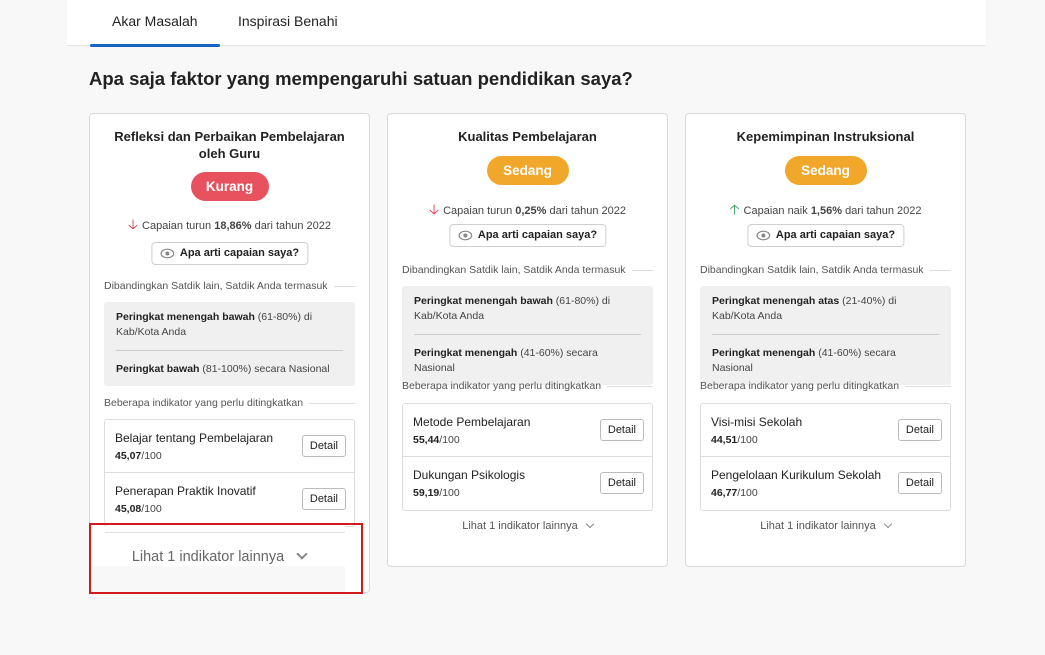 The image size is (1045, 655). What do you see at coordinates (527, 430) in the screenshot?
I see `indicator-row: Metode Pembelajaran 55,44/100 Detail` at bounding box center [527, 430].